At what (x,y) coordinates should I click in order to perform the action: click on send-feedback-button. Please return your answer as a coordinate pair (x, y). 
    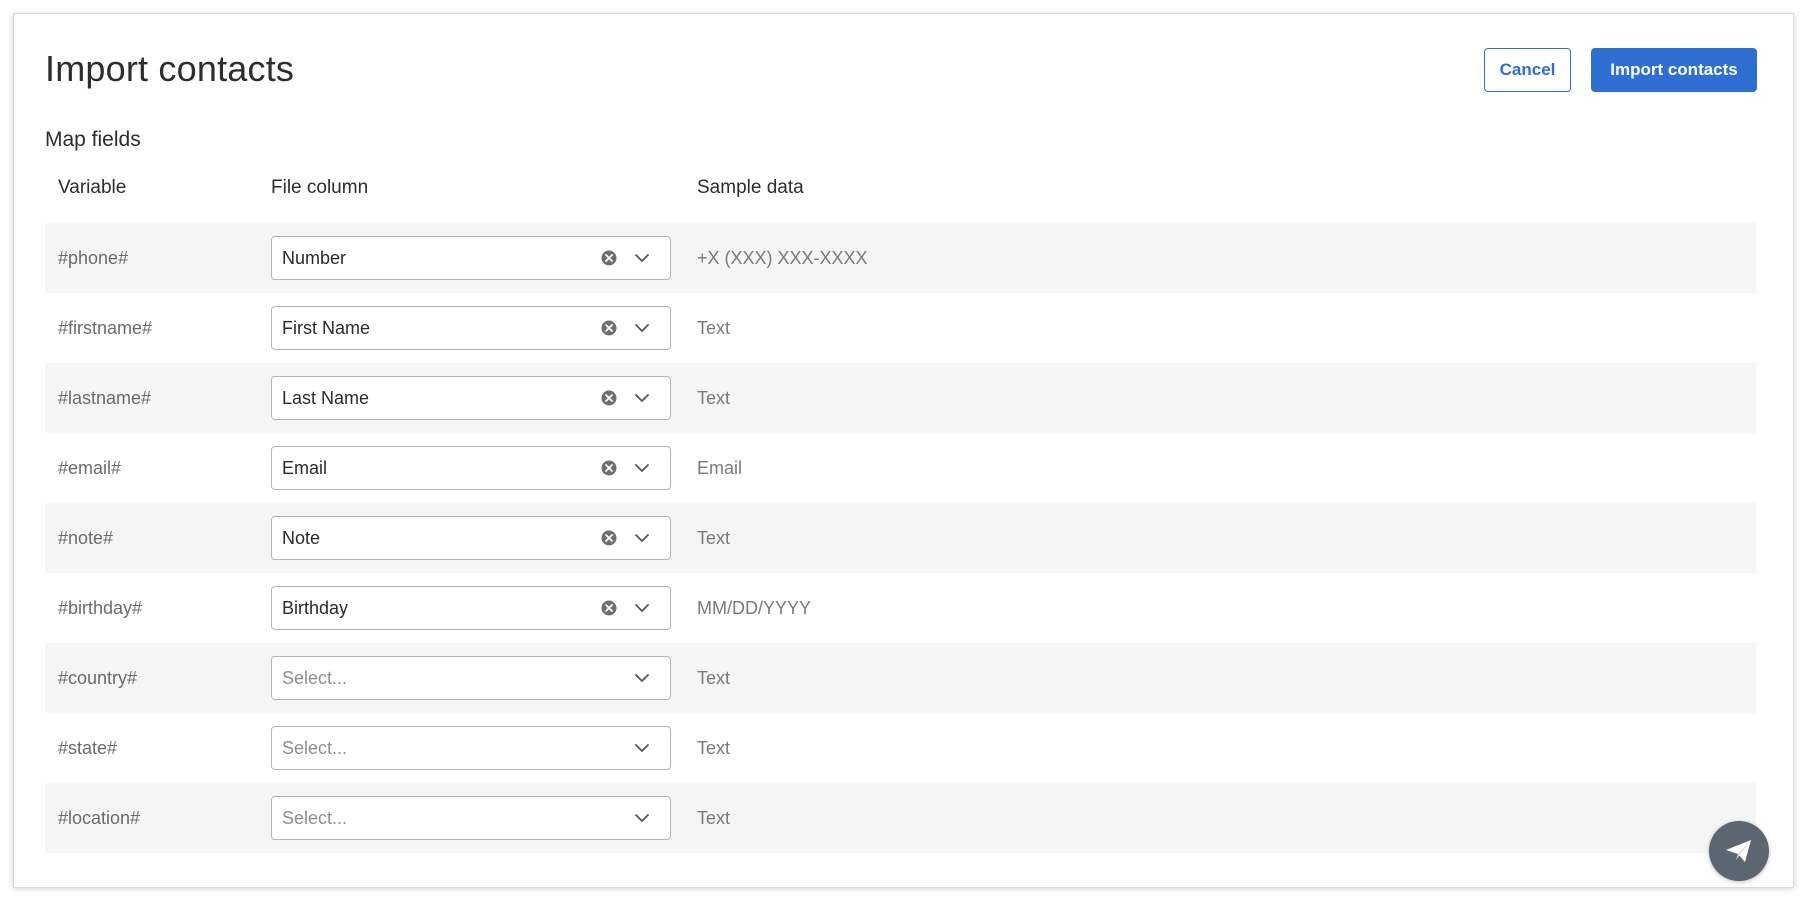
    Looking at the image, I should click on (1739, 851).